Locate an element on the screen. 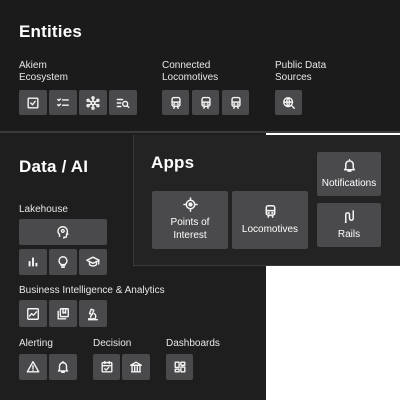  lightbulb-icon is located at coordinates (63, 262).